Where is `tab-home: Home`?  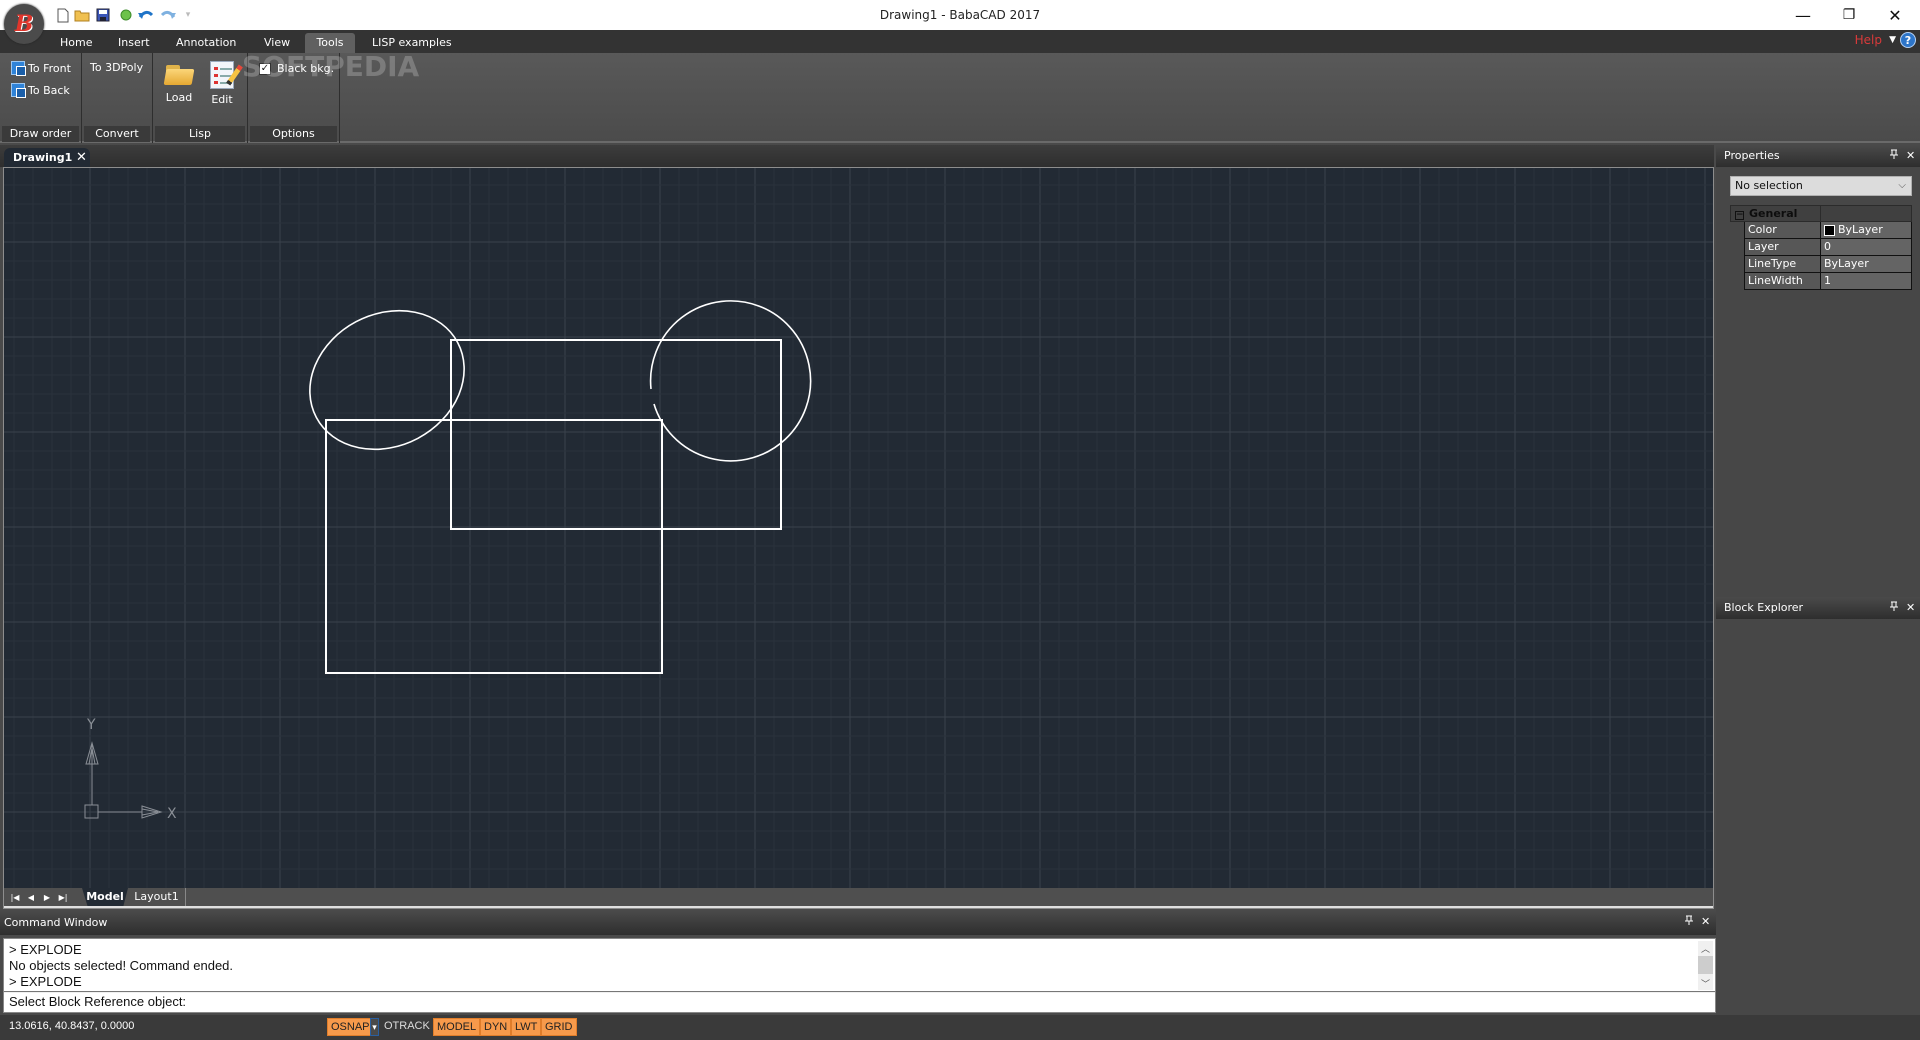
tab-home: Home is located at coordinates (76, 43).